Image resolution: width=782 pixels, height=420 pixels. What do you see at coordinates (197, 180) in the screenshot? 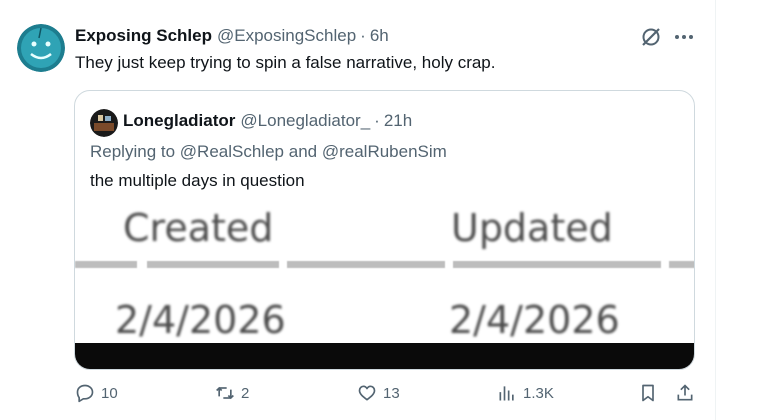
I see `quoted-post-text: the multiple days in question` at bounding box center [197, 180].